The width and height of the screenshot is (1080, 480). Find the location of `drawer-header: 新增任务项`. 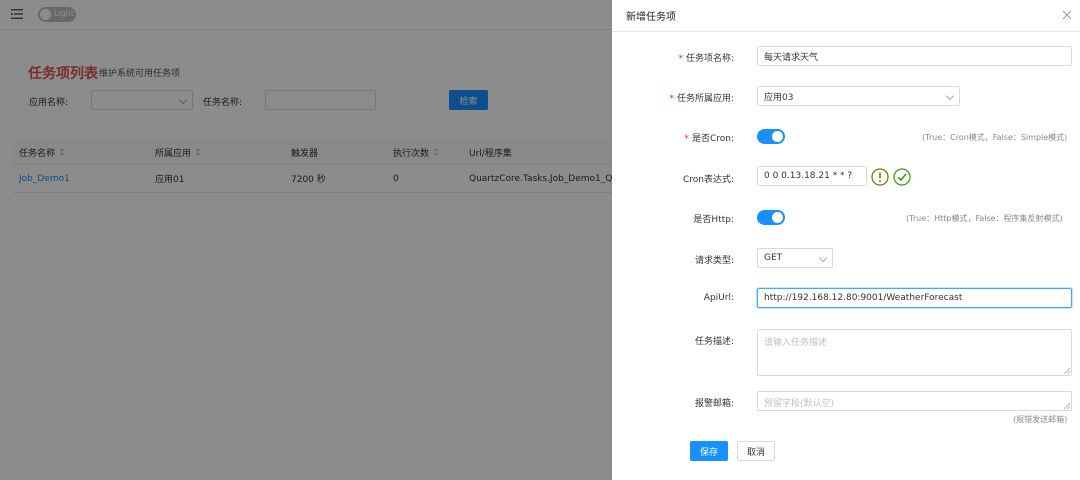

drawer-header: 新增任务项 is located at coordinates (846, 16).